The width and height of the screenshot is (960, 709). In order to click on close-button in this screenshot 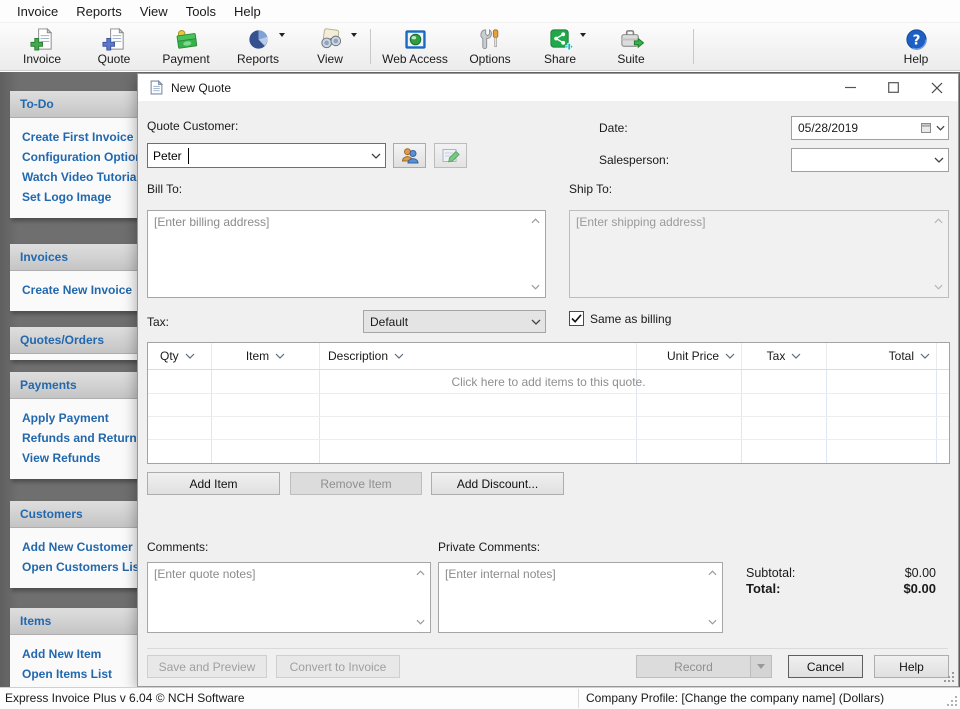, I will do `click(936, 87)`.